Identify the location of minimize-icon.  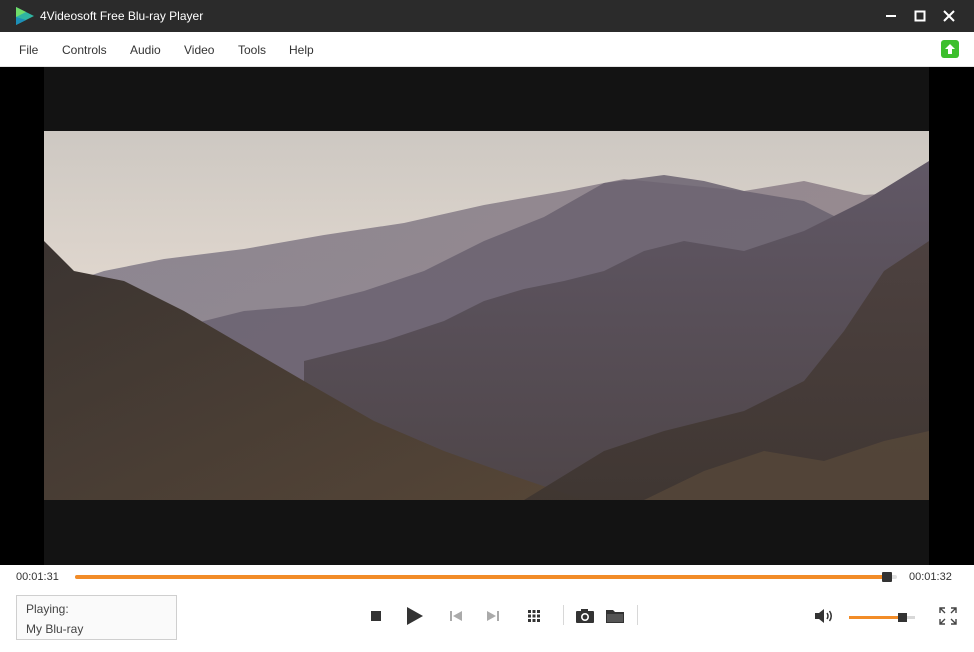
(891, 16).